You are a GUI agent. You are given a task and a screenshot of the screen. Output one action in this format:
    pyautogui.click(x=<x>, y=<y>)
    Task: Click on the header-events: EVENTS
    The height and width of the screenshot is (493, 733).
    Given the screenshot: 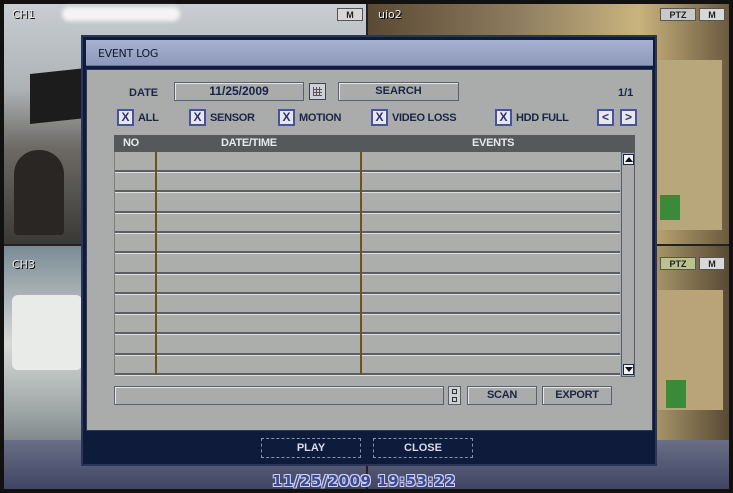 What is the action you would take?
    pyautogui.click(x=493, y=143)
    